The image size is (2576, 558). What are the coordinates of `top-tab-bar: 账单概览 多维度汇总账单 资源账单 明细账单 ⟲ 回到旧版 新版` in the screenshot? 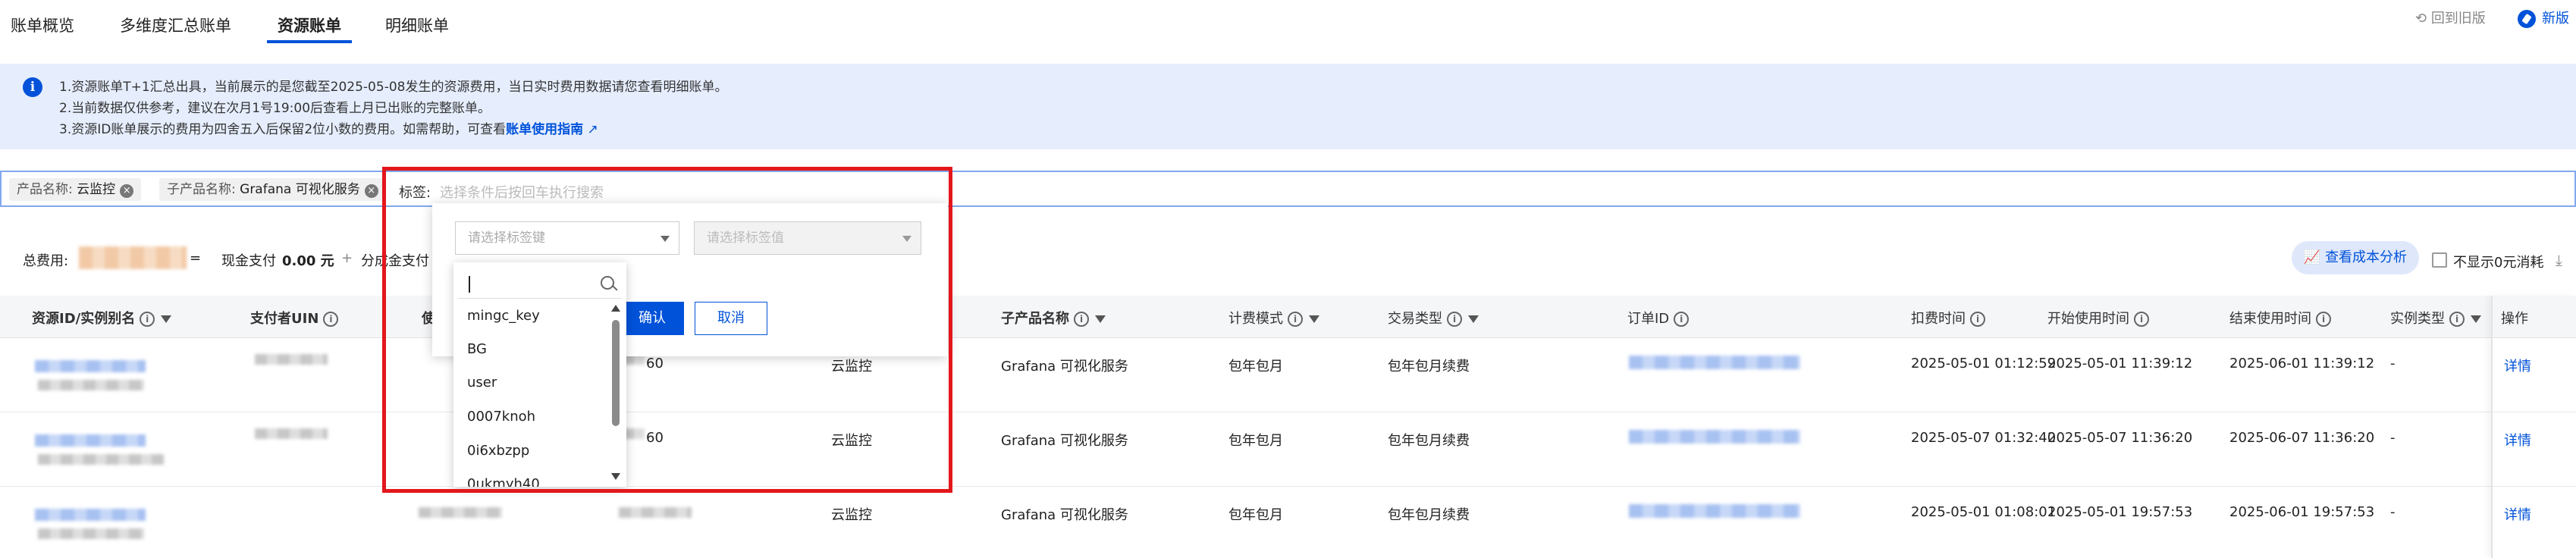 It's located at (1288, 23).